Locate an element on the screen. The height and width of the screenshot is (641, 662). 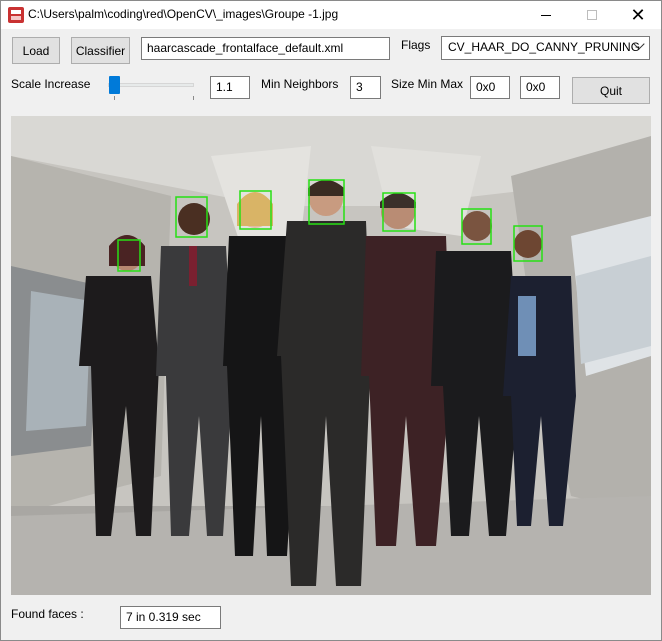
size-min-max-label: Size Min Max is located at coordinates (427, 84).